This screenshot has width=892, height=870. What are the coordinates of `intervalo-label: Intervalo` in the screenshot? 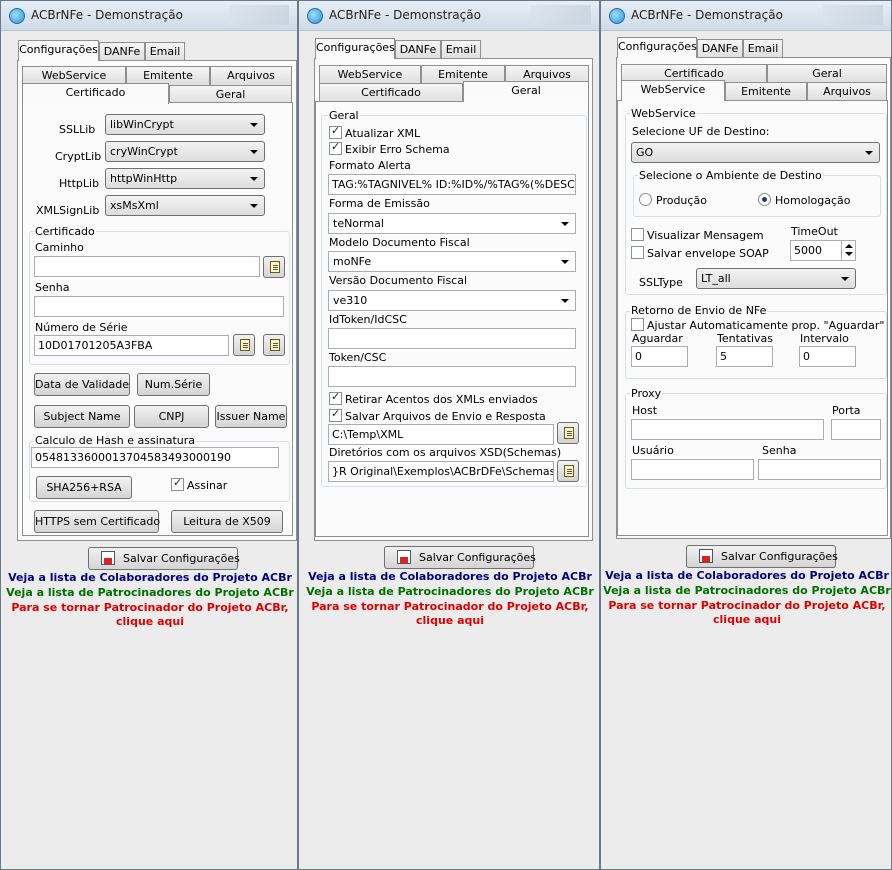 It's located at (824, 338).